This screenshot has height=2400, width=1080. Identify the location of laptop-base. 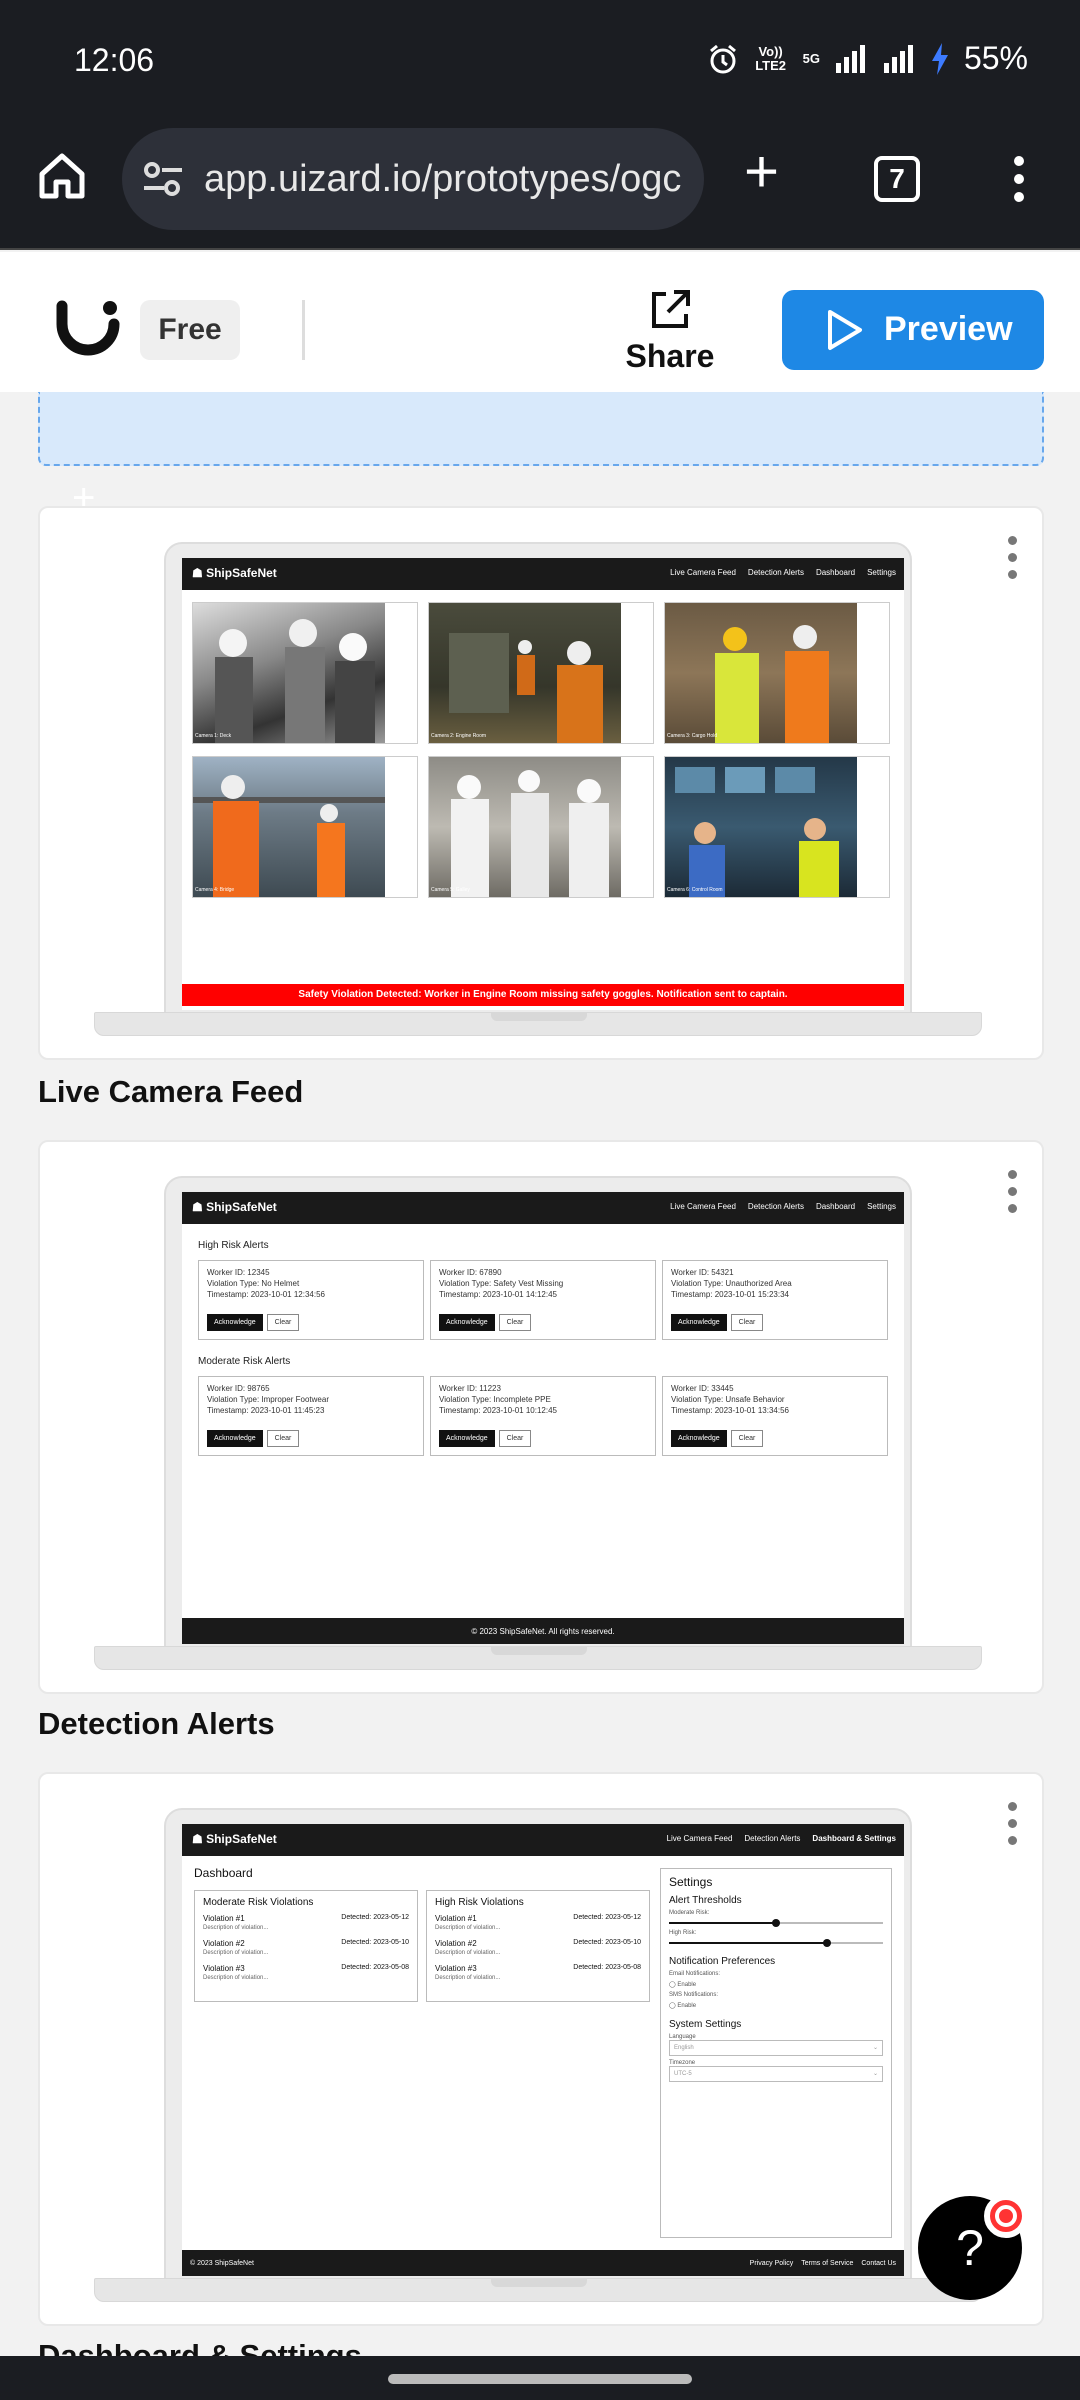
(538, 1658).